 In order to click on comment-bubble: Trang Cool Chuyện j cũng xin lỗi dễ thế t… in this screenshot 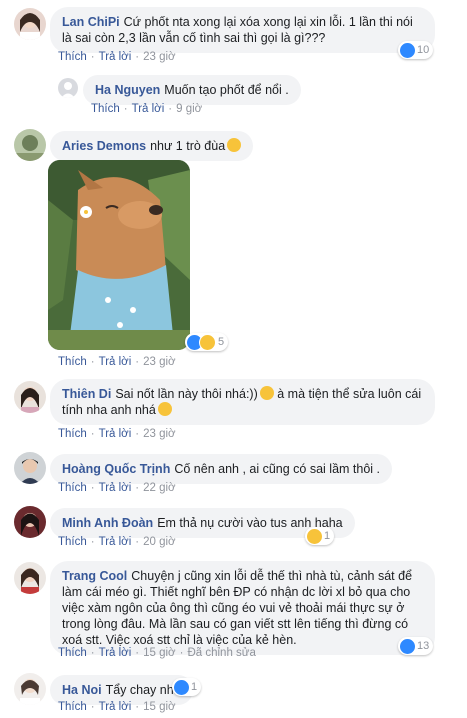, I will do `click(242, 608)`.